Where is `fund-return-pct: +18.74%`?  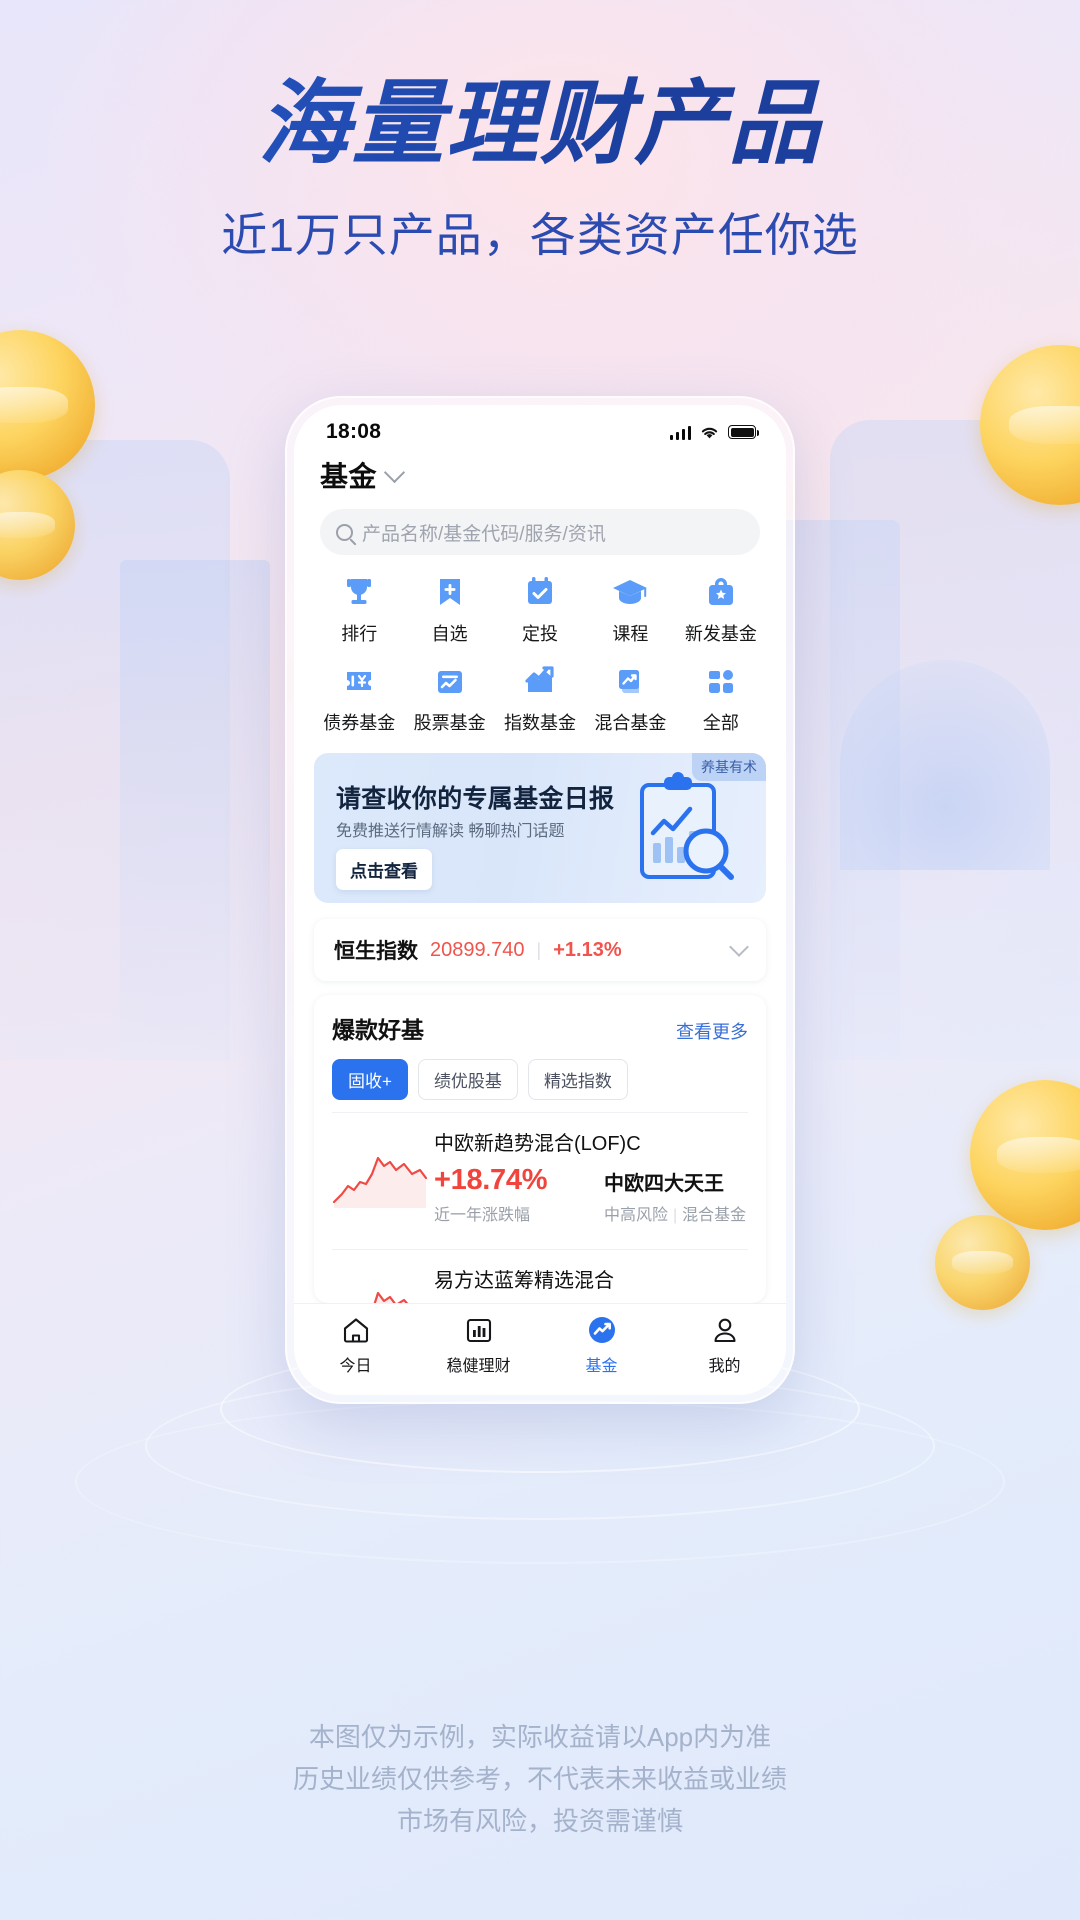 fund-return-pct: +18.74% is located at coordinates (491, 1180).